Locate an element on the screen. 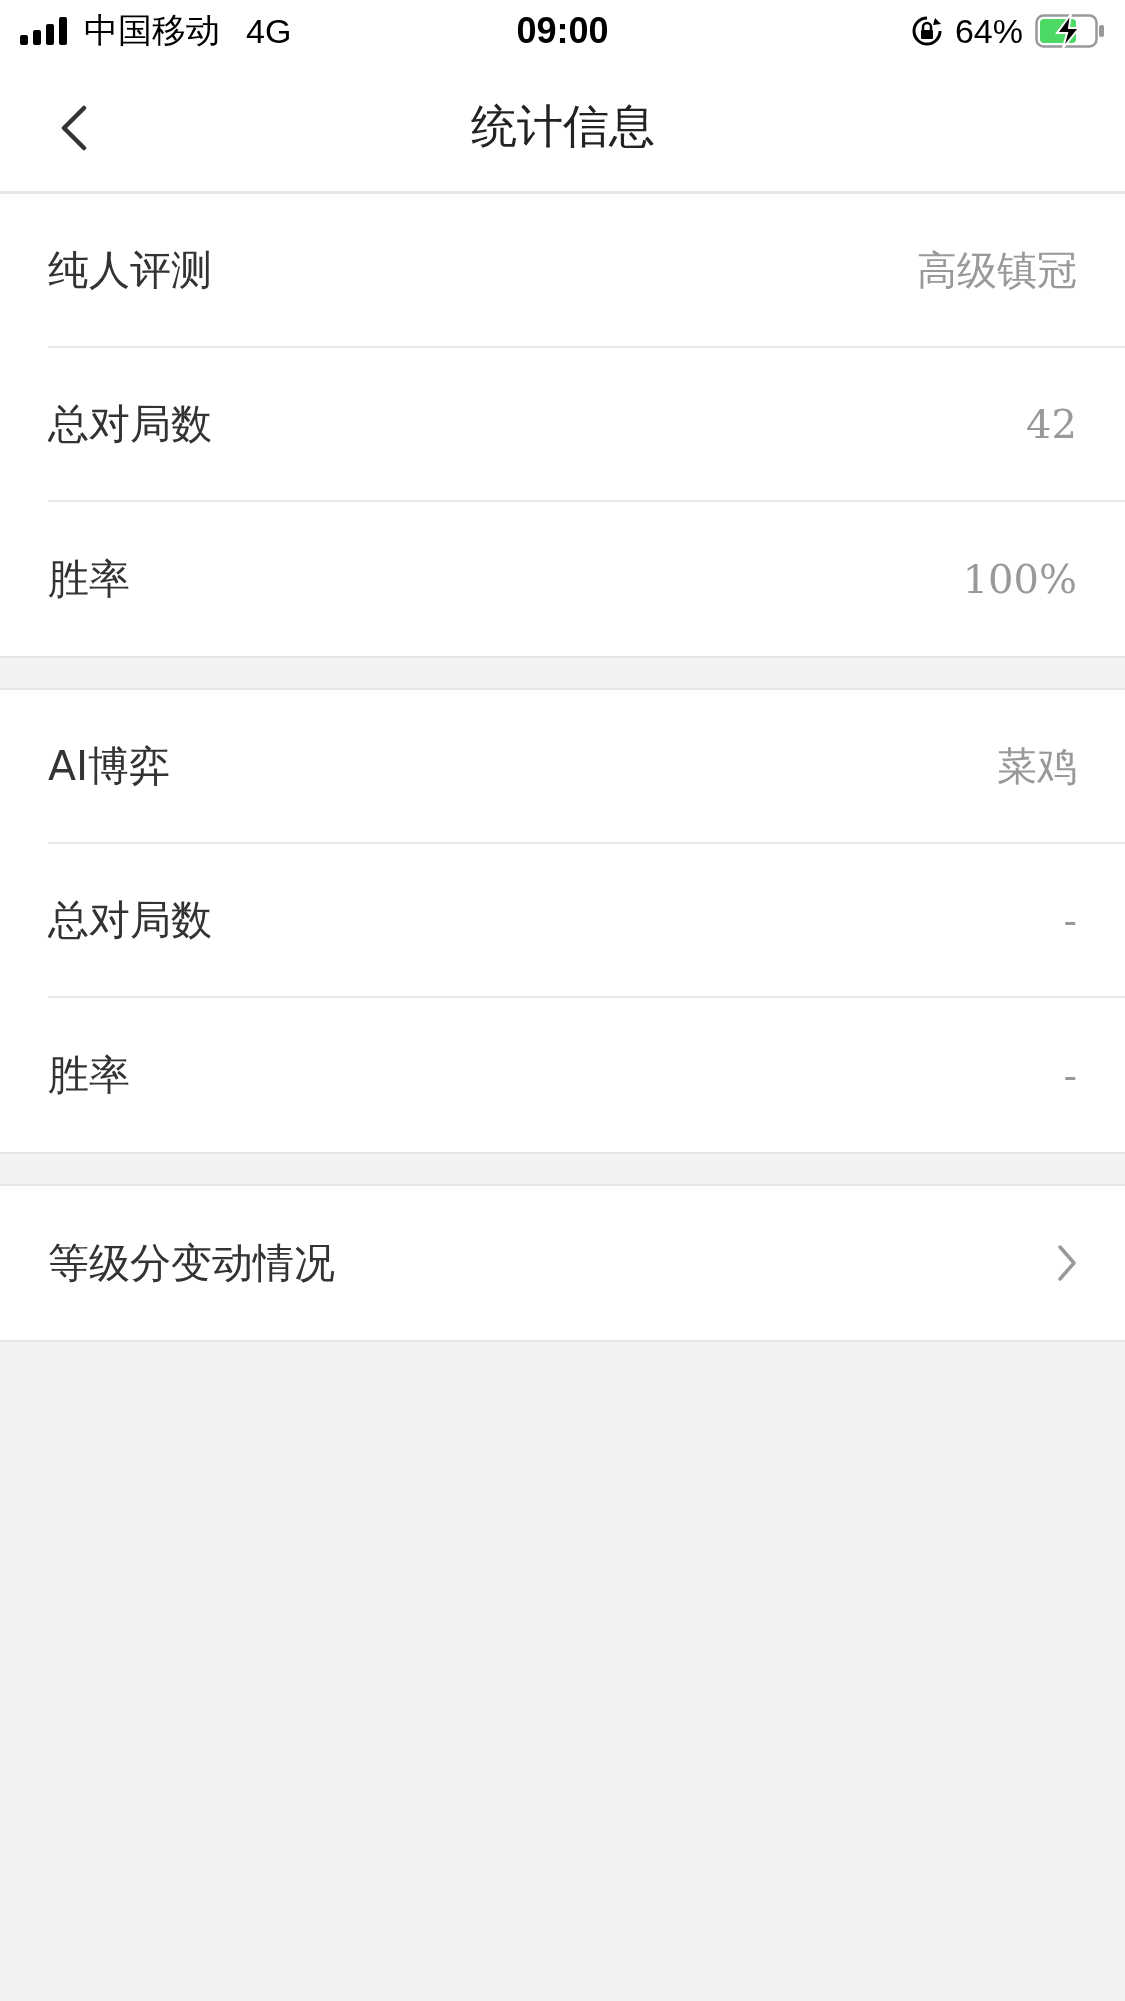  row-label: 等级分变动情况 is located at coordinates (191, 1263).